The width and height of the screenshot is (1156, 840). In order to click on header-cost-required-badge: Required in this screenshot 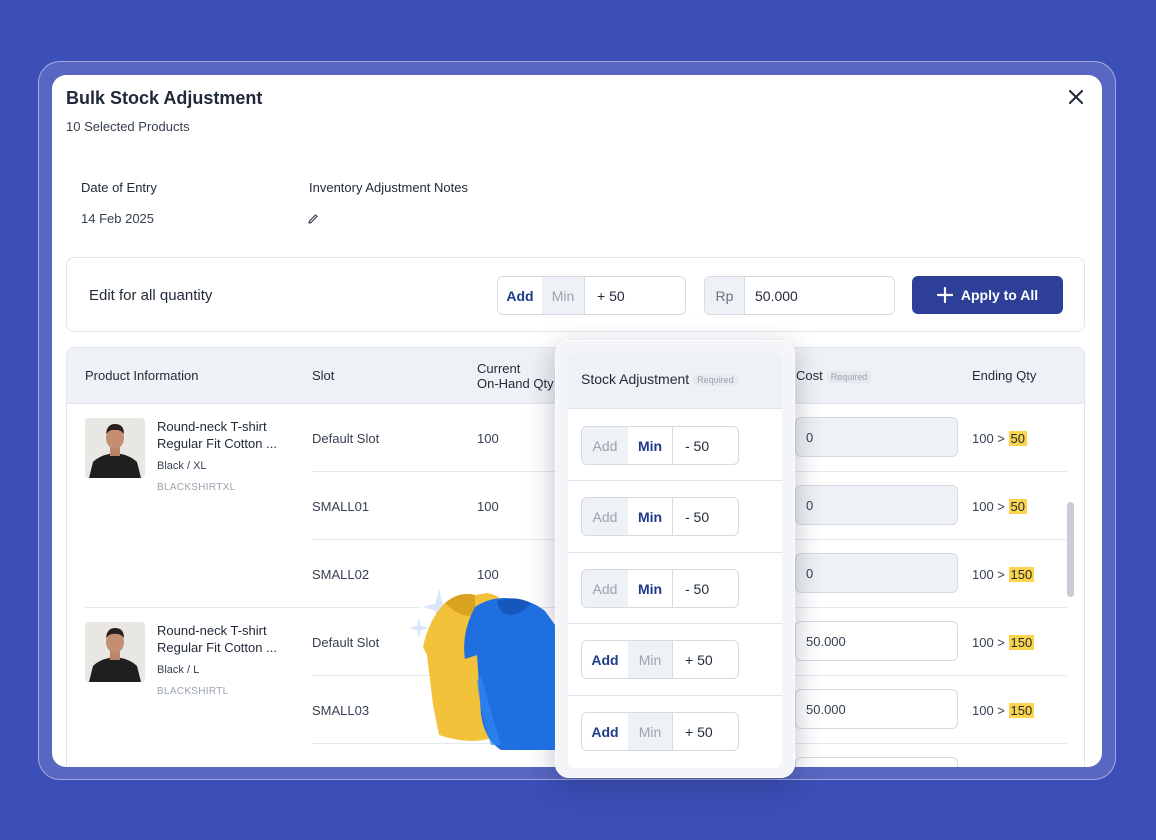, I will do `click(849, 376)`.